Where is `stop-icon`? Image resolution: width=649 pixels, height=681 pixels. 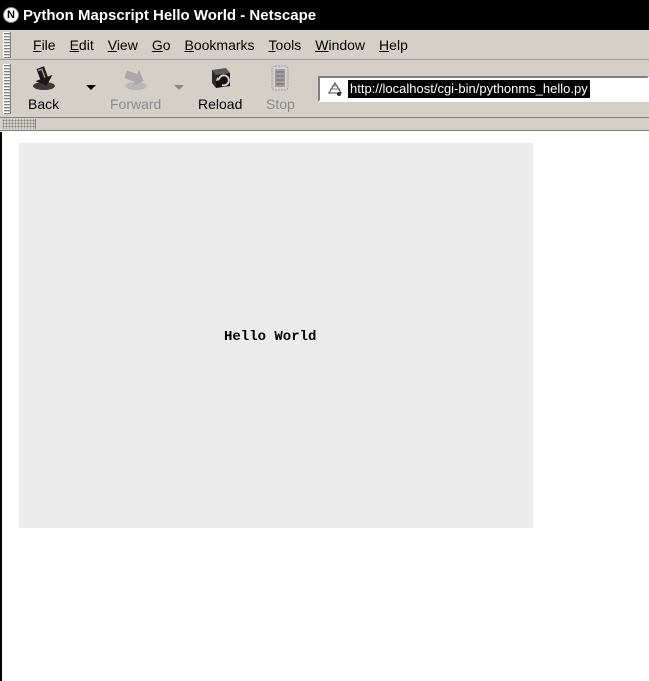 stop-icon is located at coordinates (280, 78).